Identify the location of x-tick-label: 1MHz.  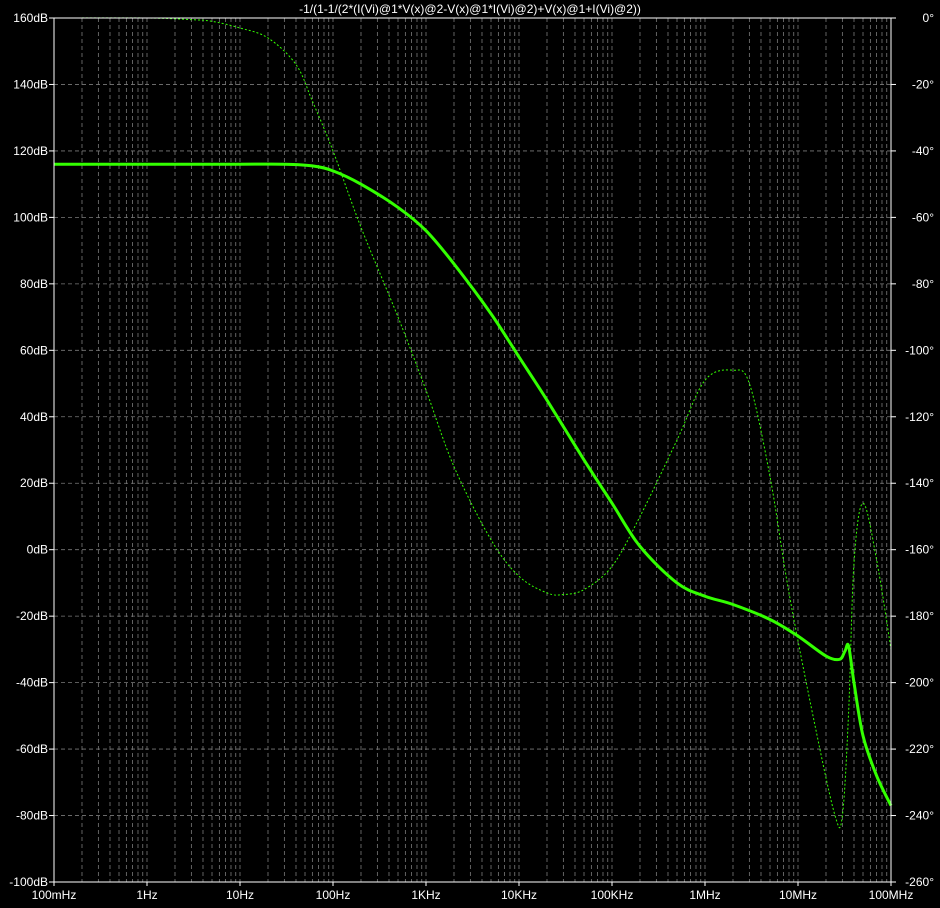
(704, 895).